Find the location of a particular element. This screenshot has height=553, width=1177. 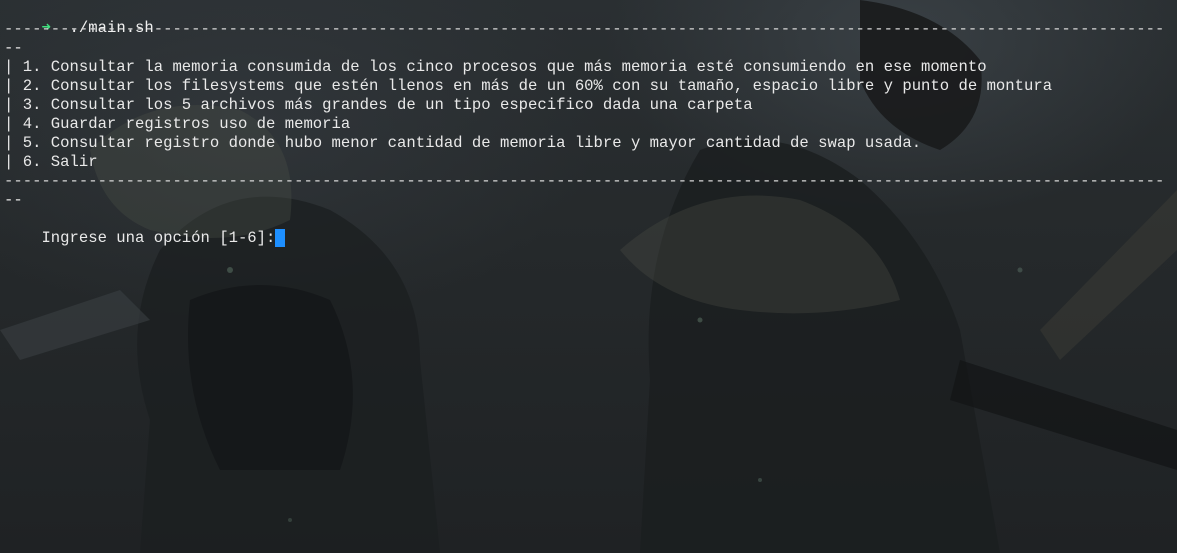

input-line: Ingrese una opción [1-6]: is located at coordinates (145, 228).